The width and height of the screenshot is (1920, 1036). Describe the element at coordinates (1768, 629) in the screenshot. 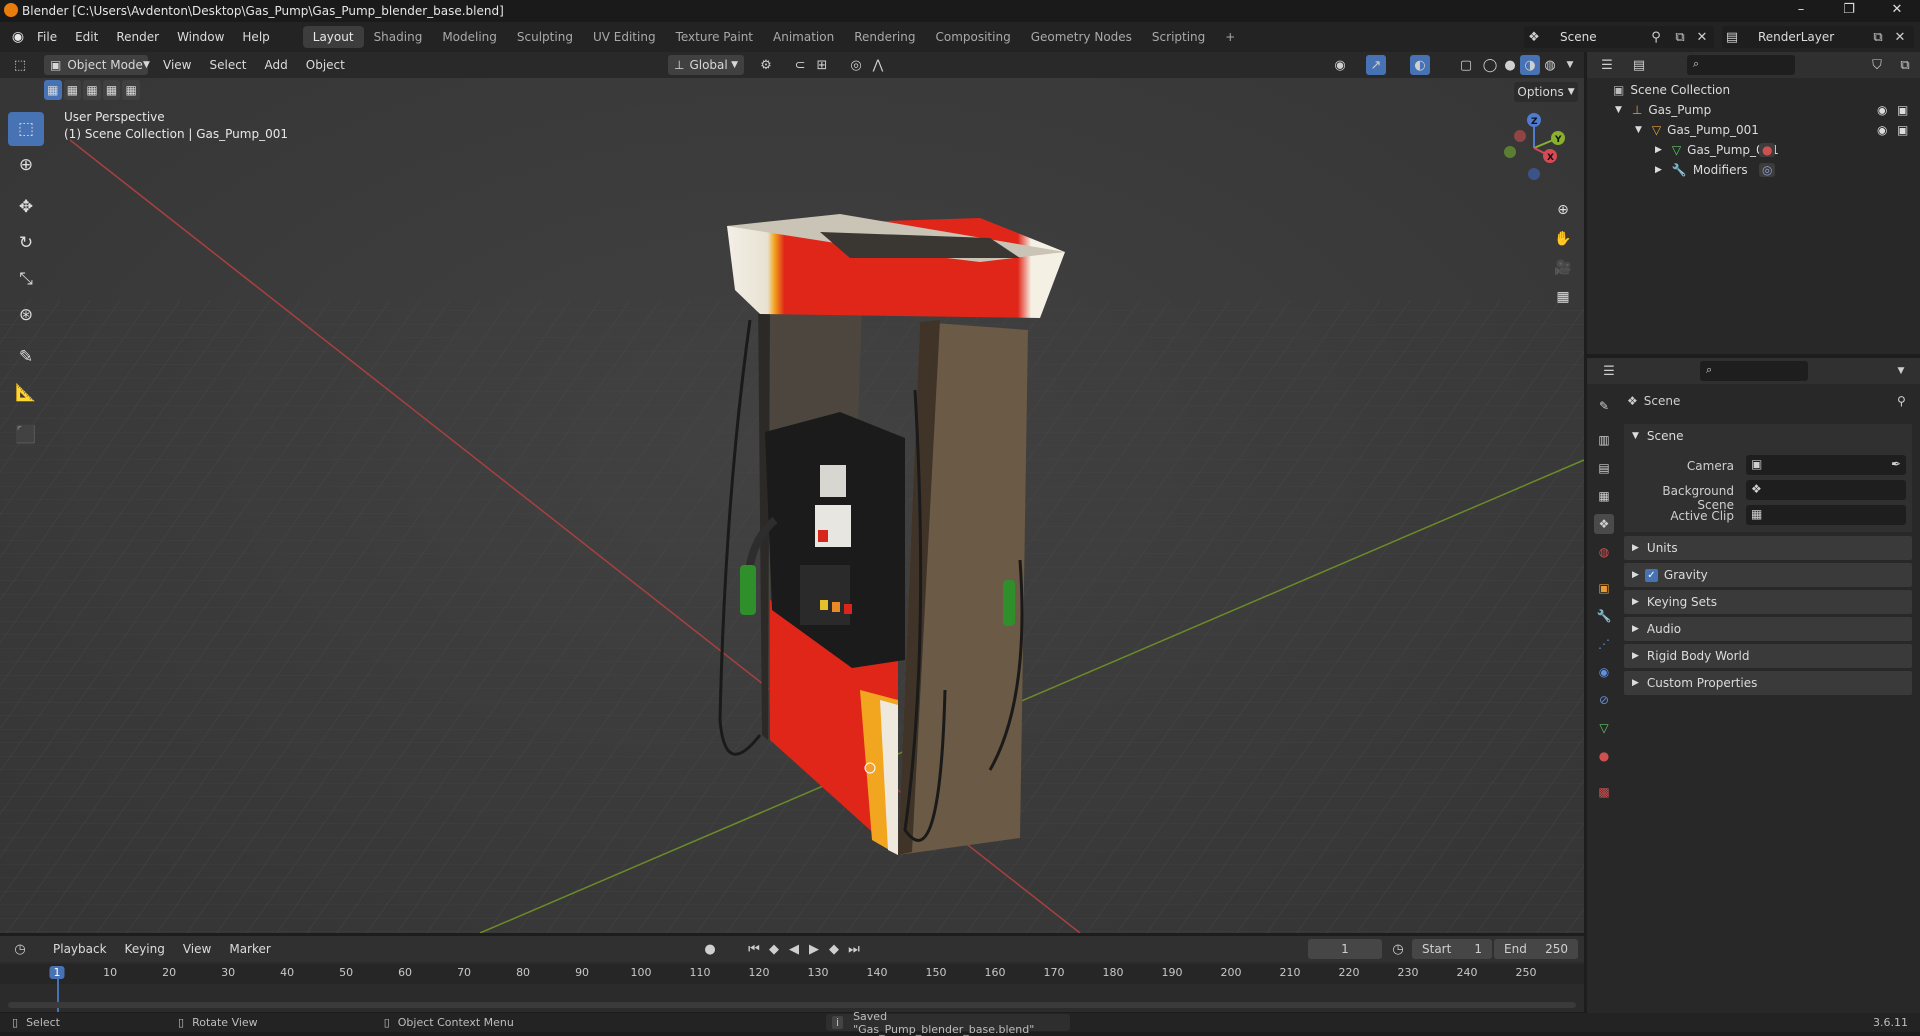

I see `audio-panel-header: ▶ Audio` at that location.